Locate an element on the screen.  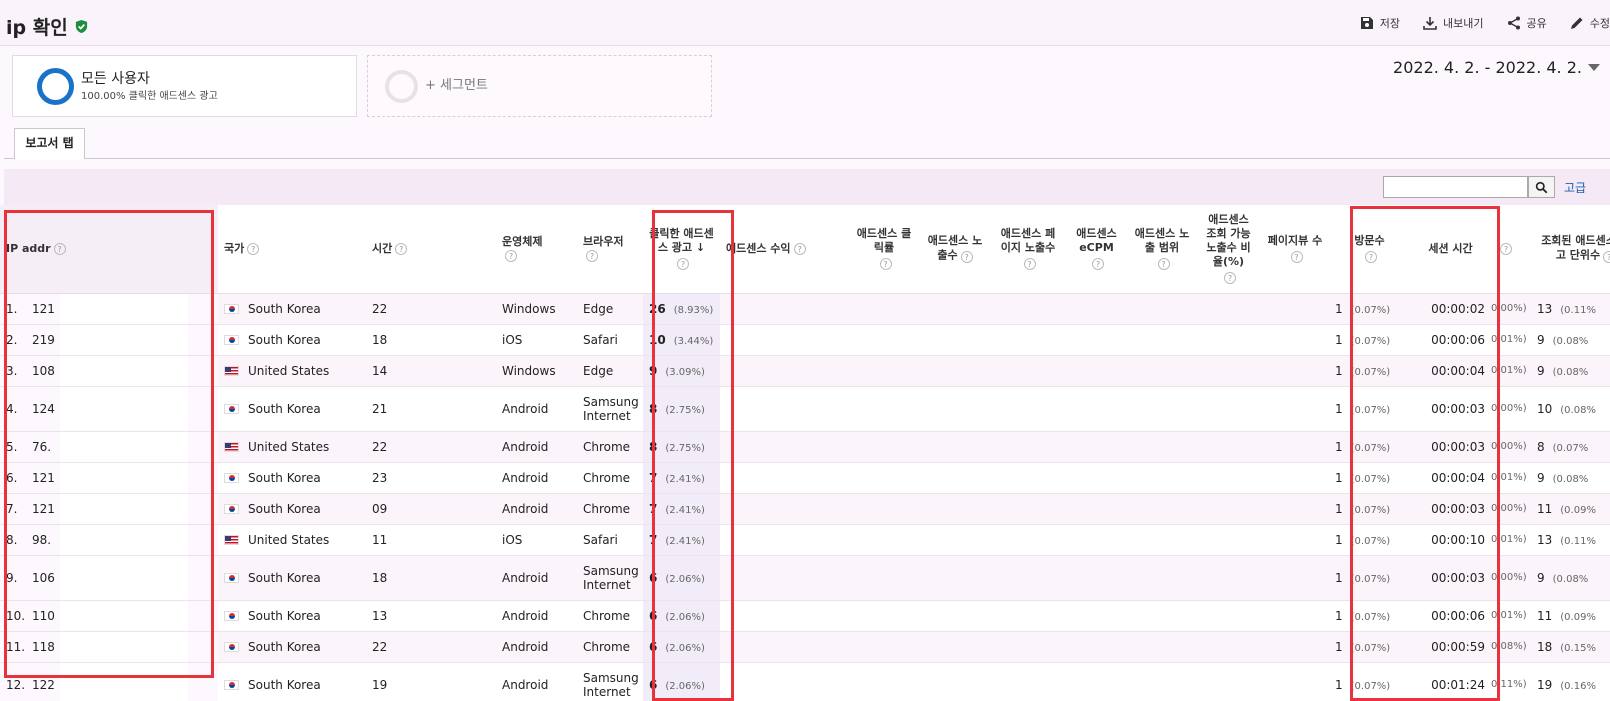
ip-cell: 2. 219 is located at coordinates (109, 340).